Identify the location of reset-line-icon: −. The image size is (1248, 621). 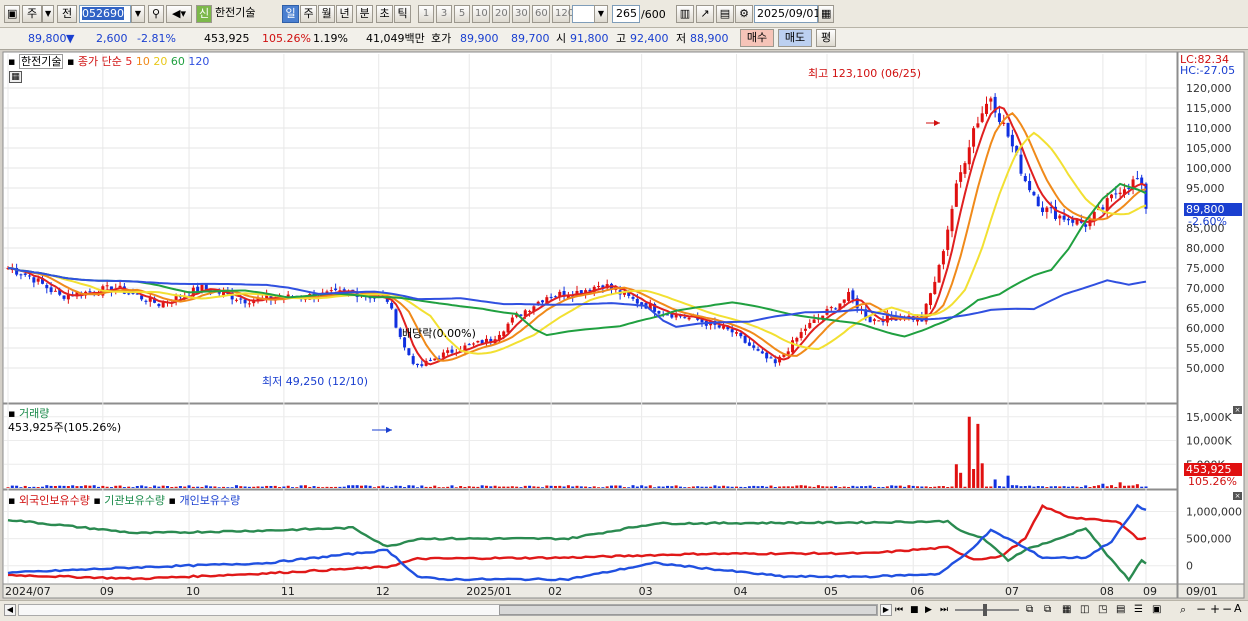
(1228, 609).